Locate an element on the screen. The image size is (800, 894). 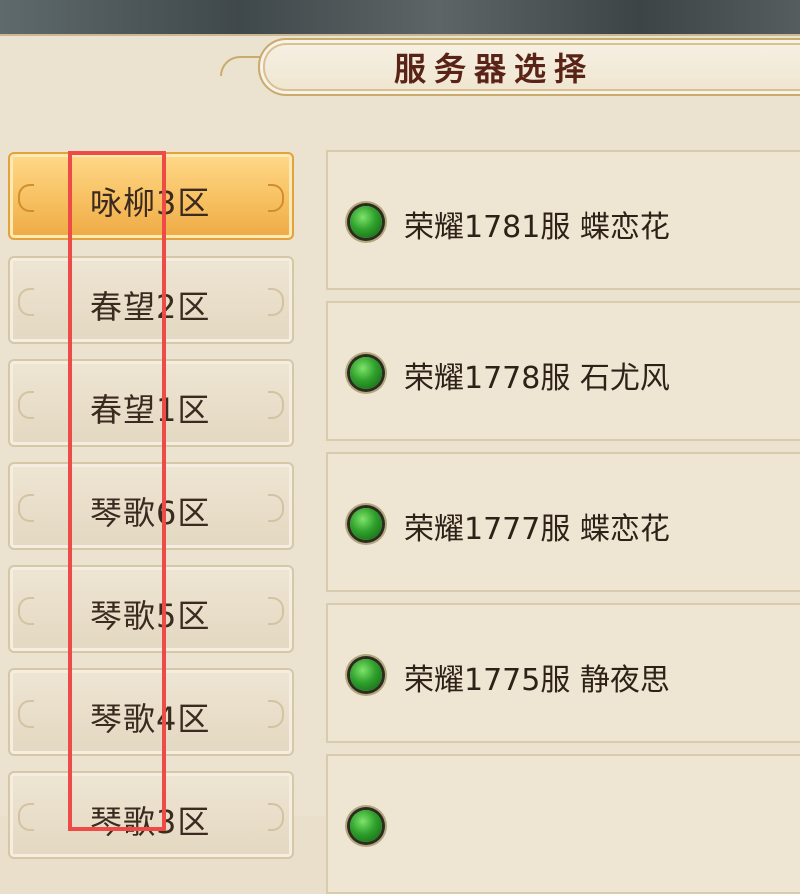
zone-tab: 琴歌3区 is located at coordinates (151, 815).